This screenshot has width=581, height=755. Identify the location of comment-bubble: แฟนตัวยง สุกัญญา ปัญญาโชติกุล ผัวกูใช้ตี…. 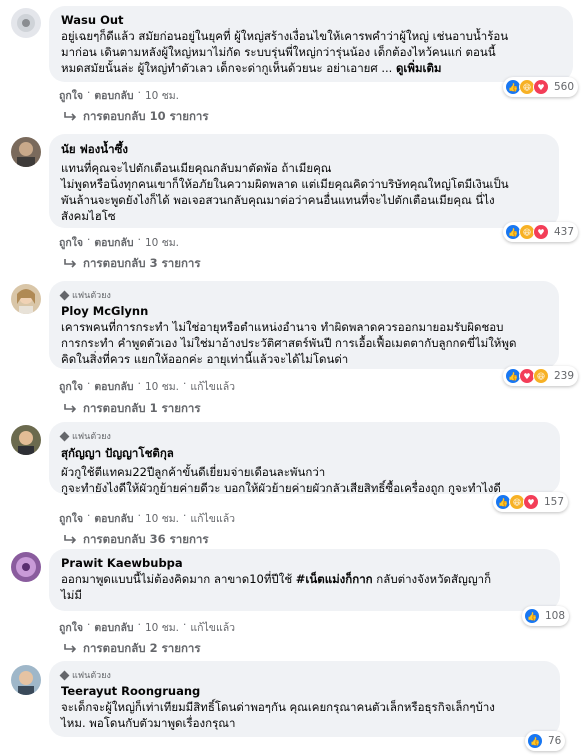
(304, 458).